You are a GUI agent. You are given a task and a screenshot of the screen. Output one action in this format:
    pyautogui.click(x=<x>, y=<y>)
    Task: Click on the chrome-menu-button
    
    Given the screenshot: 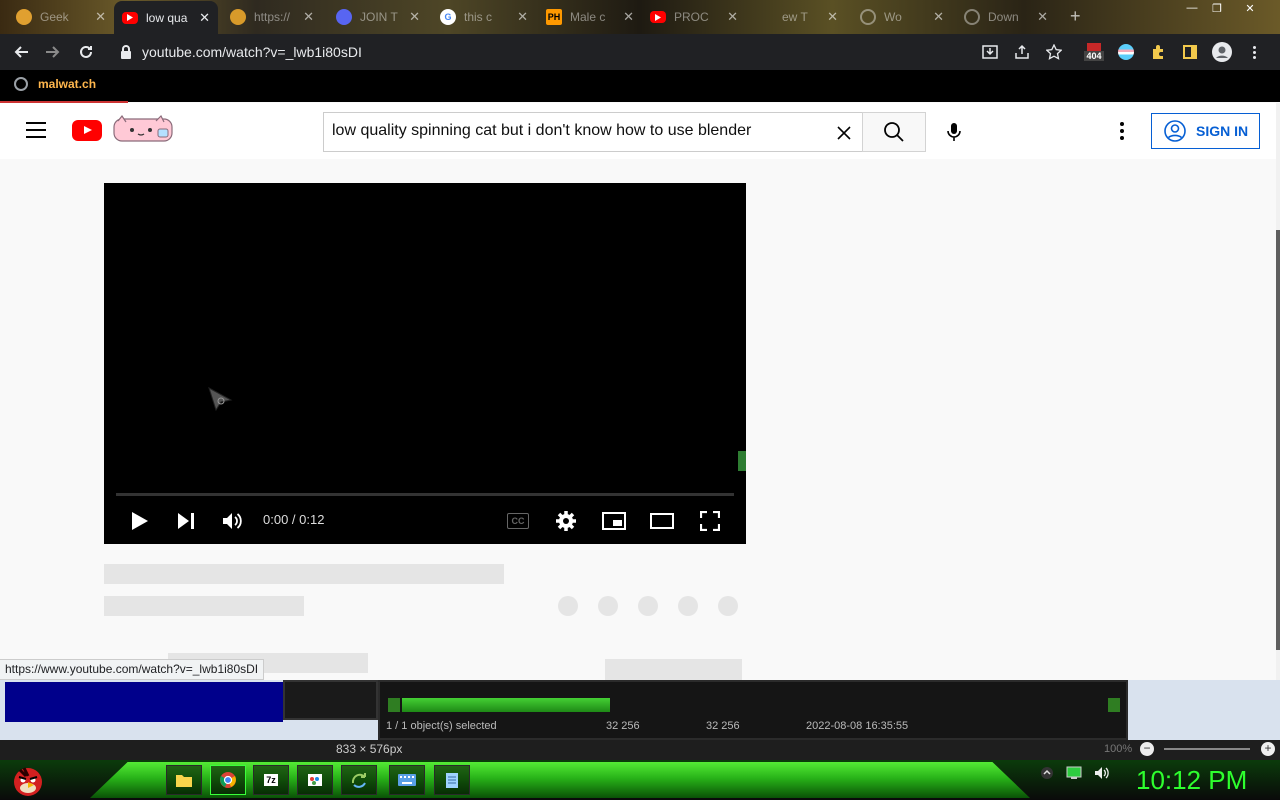 What is the action you would take?
    pyautogui.click(x=1254, y=52)
    